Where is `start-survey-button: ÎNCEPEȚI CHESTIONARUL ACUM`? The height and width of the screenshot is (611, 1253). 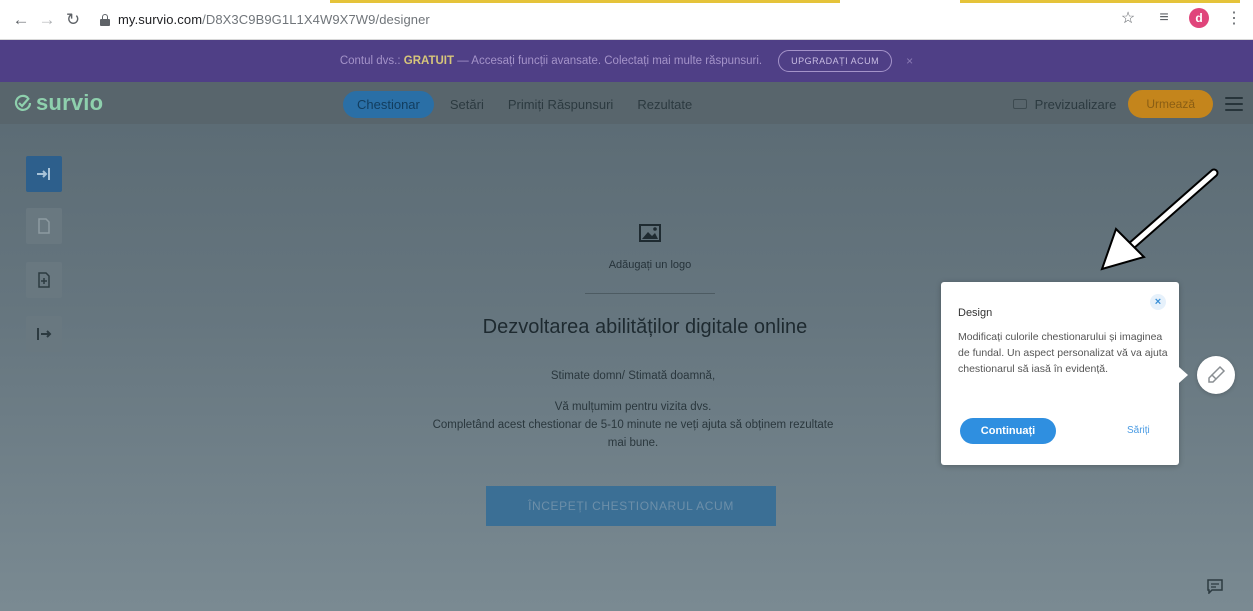
start-survey-button: ÎNCEPEȚI CHESTIONARUL ACUM is located at coordinates (631, 506).